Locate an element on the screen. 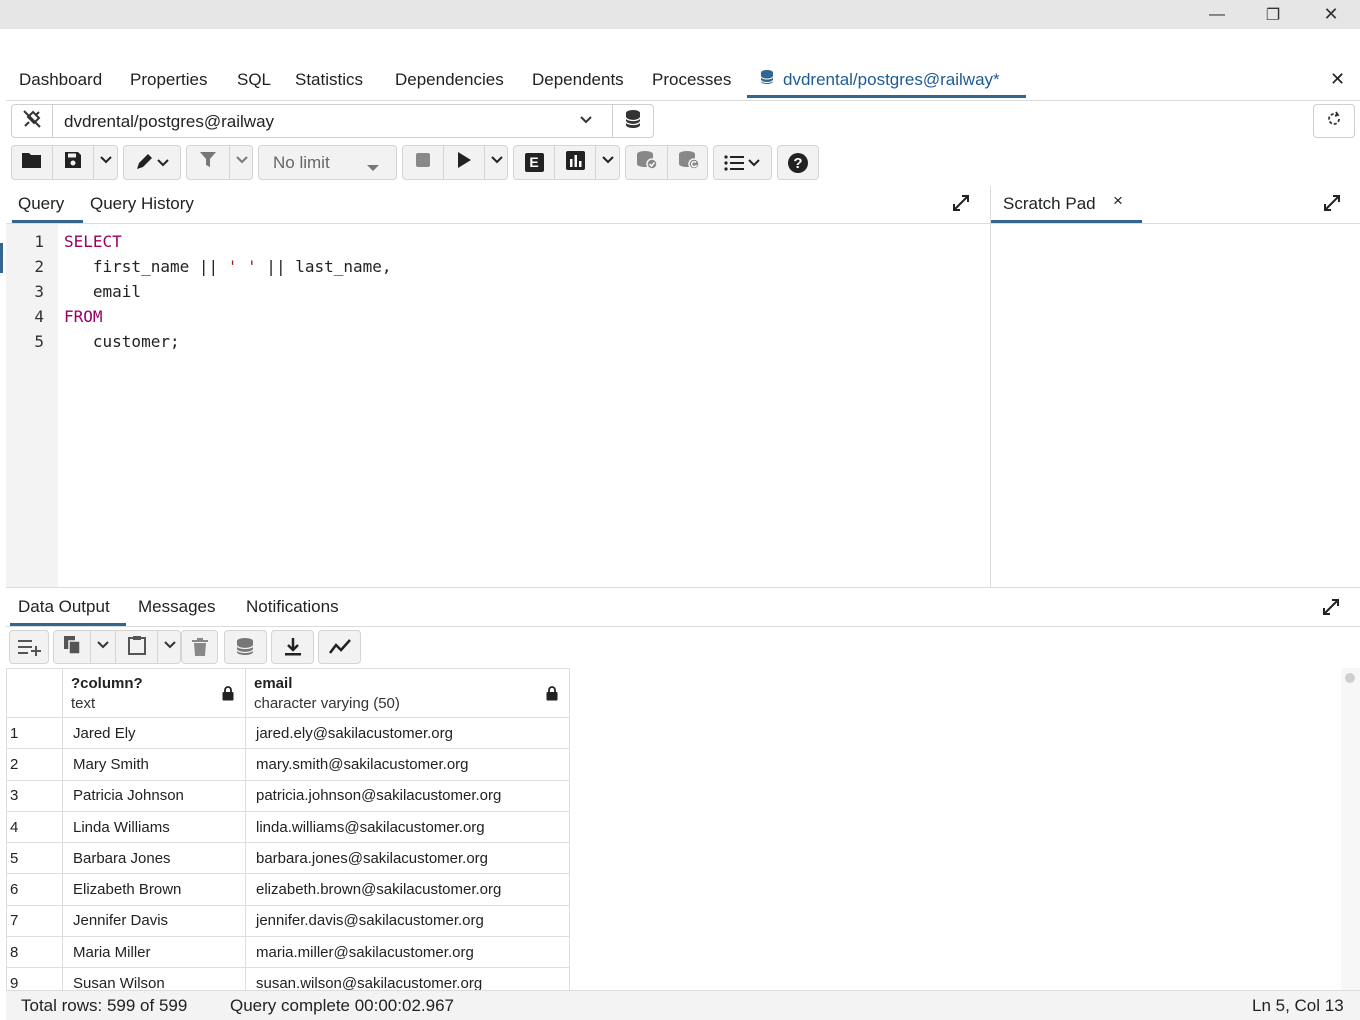 This screenshot has height=1020, width=1360. filter-options-dropdown is located at coordinates (242, 162).